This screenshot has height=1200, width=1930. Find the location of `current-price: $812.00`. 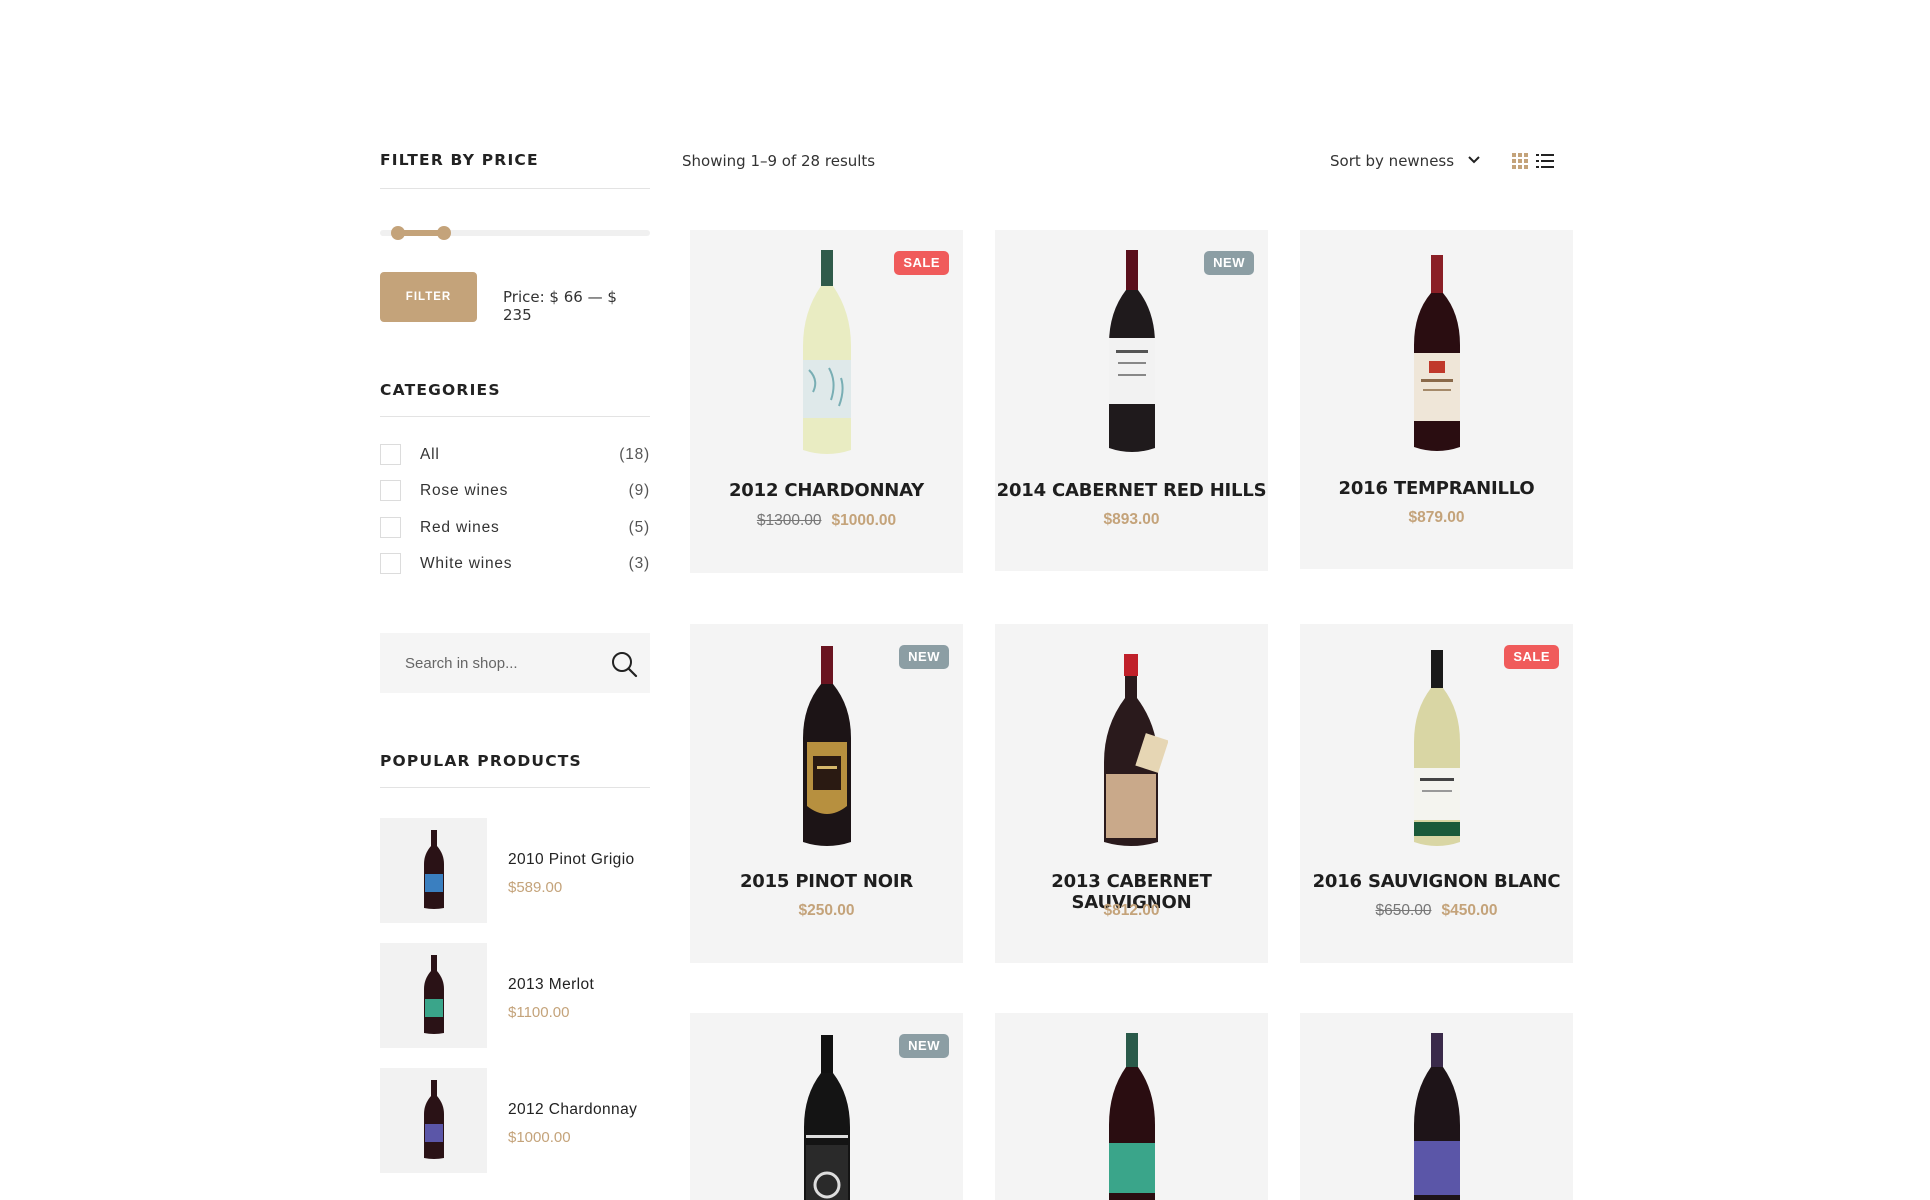

current-price: $812.00 is located at coordinates (1131, 910).